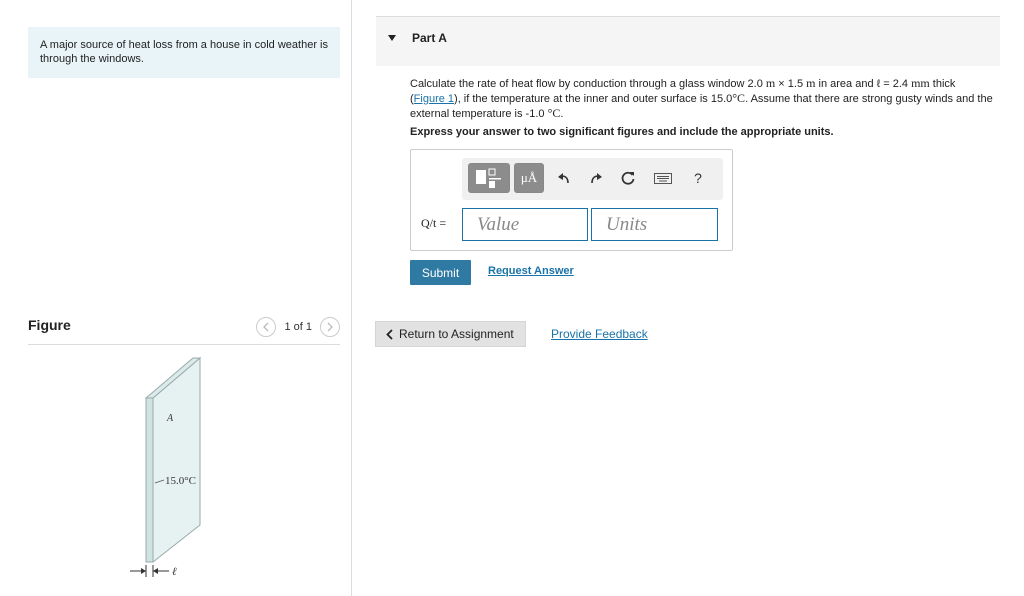  What do you see at coordinates (184, 329) in the screenshot?
I see `figure-header: Figure 1 of 1` at bounding box center [184, 329].